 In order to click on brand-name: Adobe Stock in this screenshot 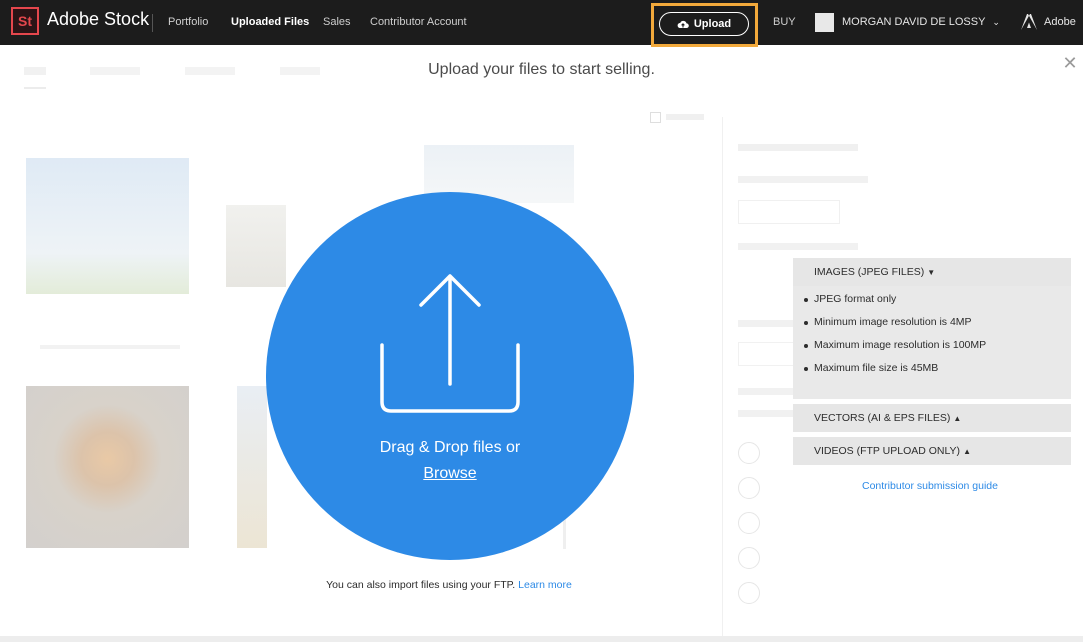, I will do `click(98, 19)`.